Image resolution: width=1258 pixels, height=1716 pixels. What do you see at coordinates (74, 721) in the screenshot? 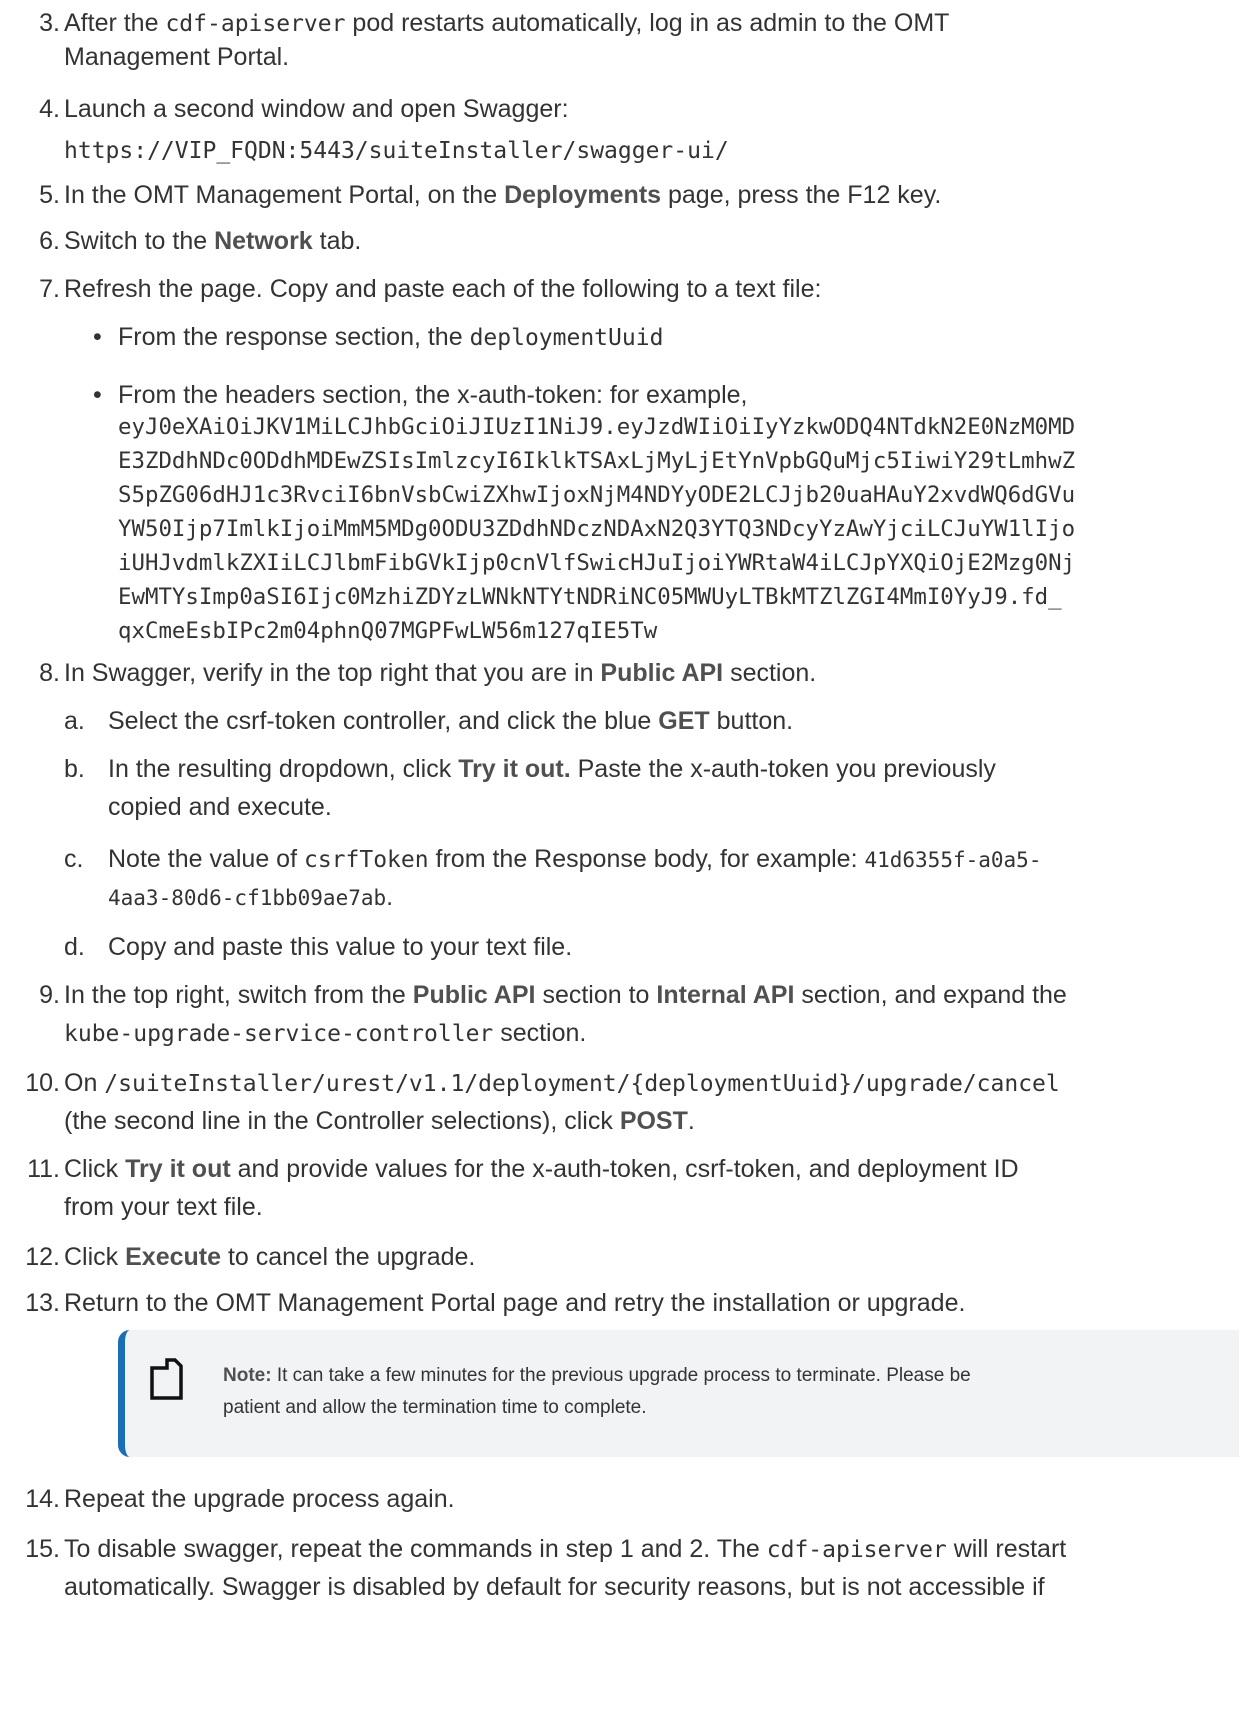
I see `substep-label: a.` at bounding box center [74, 721].